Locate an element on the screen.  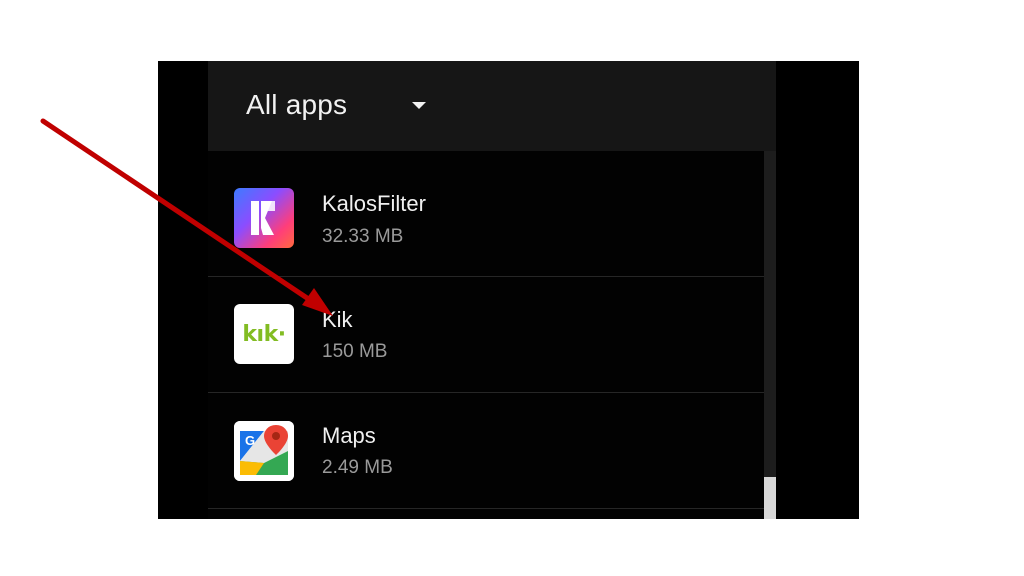
kalosfilter-app-icon is located at coordinates (264, 218).